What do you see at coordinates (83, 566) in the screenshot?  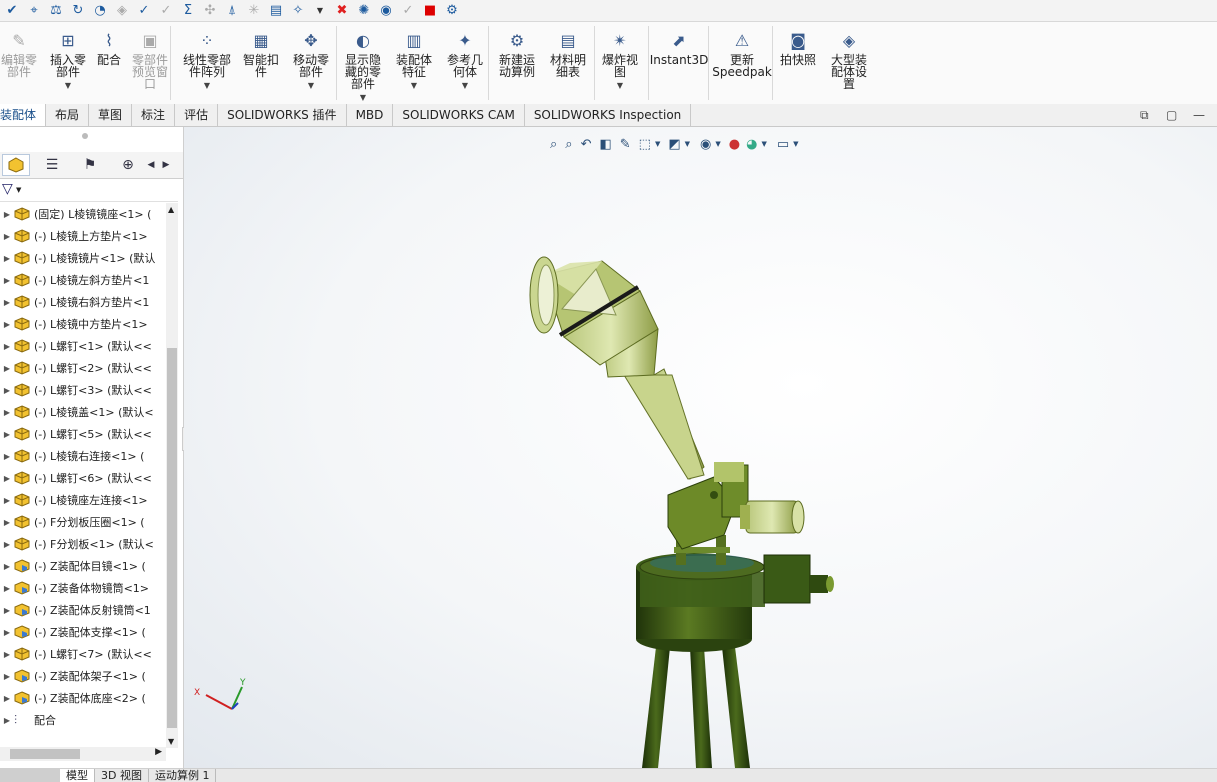 I see `tree-item: ▶ (-) Z装配体目镜<1> (` at bounding box center [83, 566].